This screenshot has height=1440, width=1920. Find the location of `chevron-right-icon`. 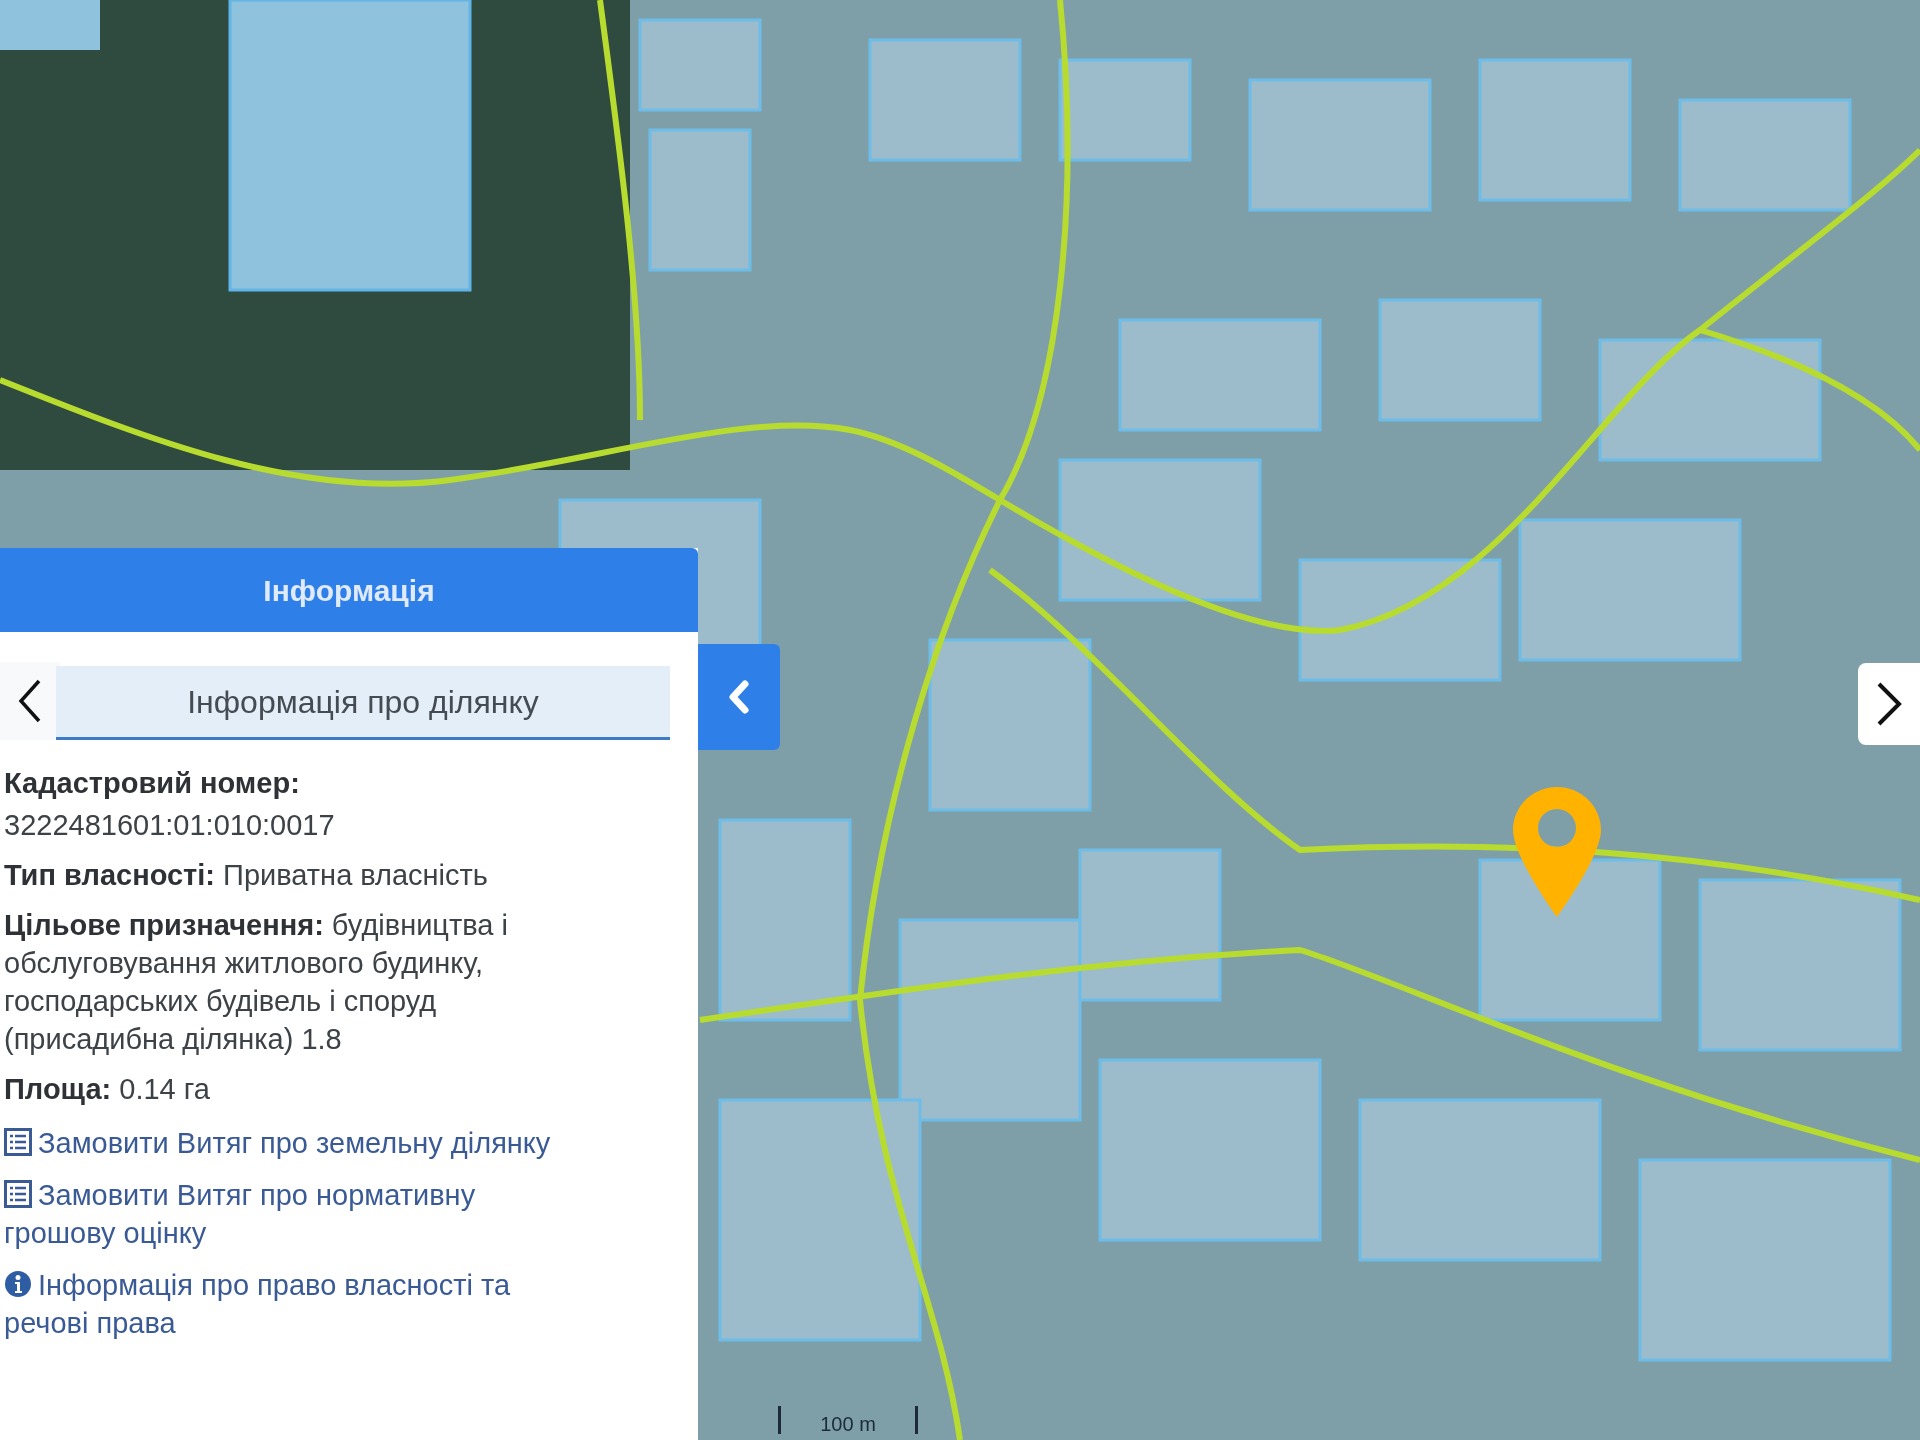

chevron-right-icon is located at coordinates (1889, 704).